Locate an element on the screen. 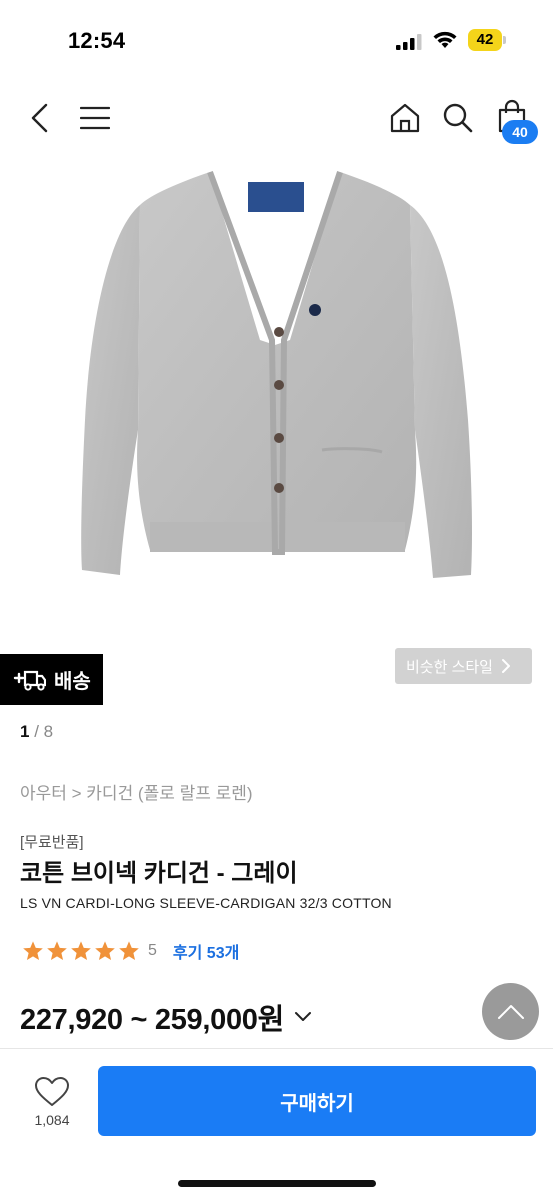  wishlist-button: 1,084 is located at coordinates (52, 1102).